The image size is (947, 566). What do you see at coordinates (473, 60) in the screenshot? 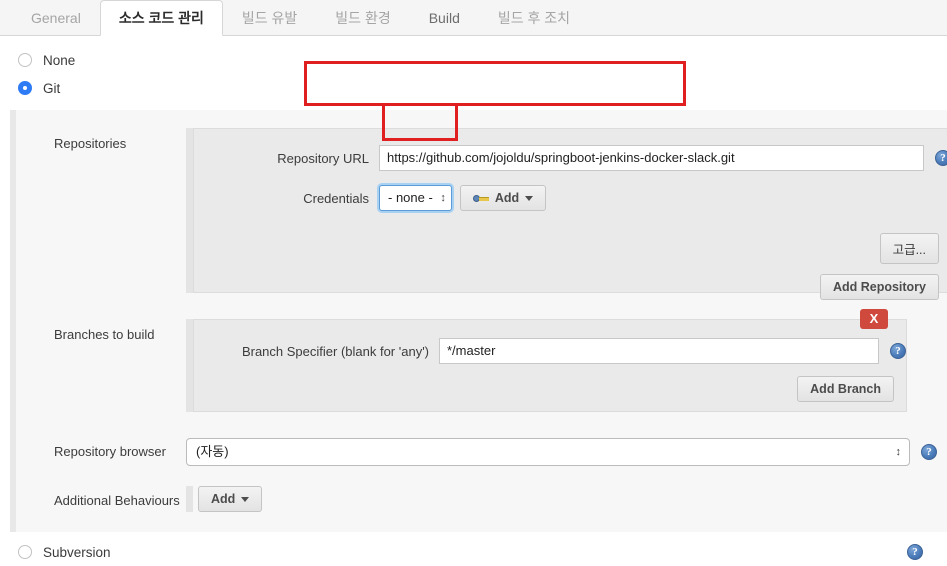
I see `scm-option-none: None` at bounding box center [473, 60].